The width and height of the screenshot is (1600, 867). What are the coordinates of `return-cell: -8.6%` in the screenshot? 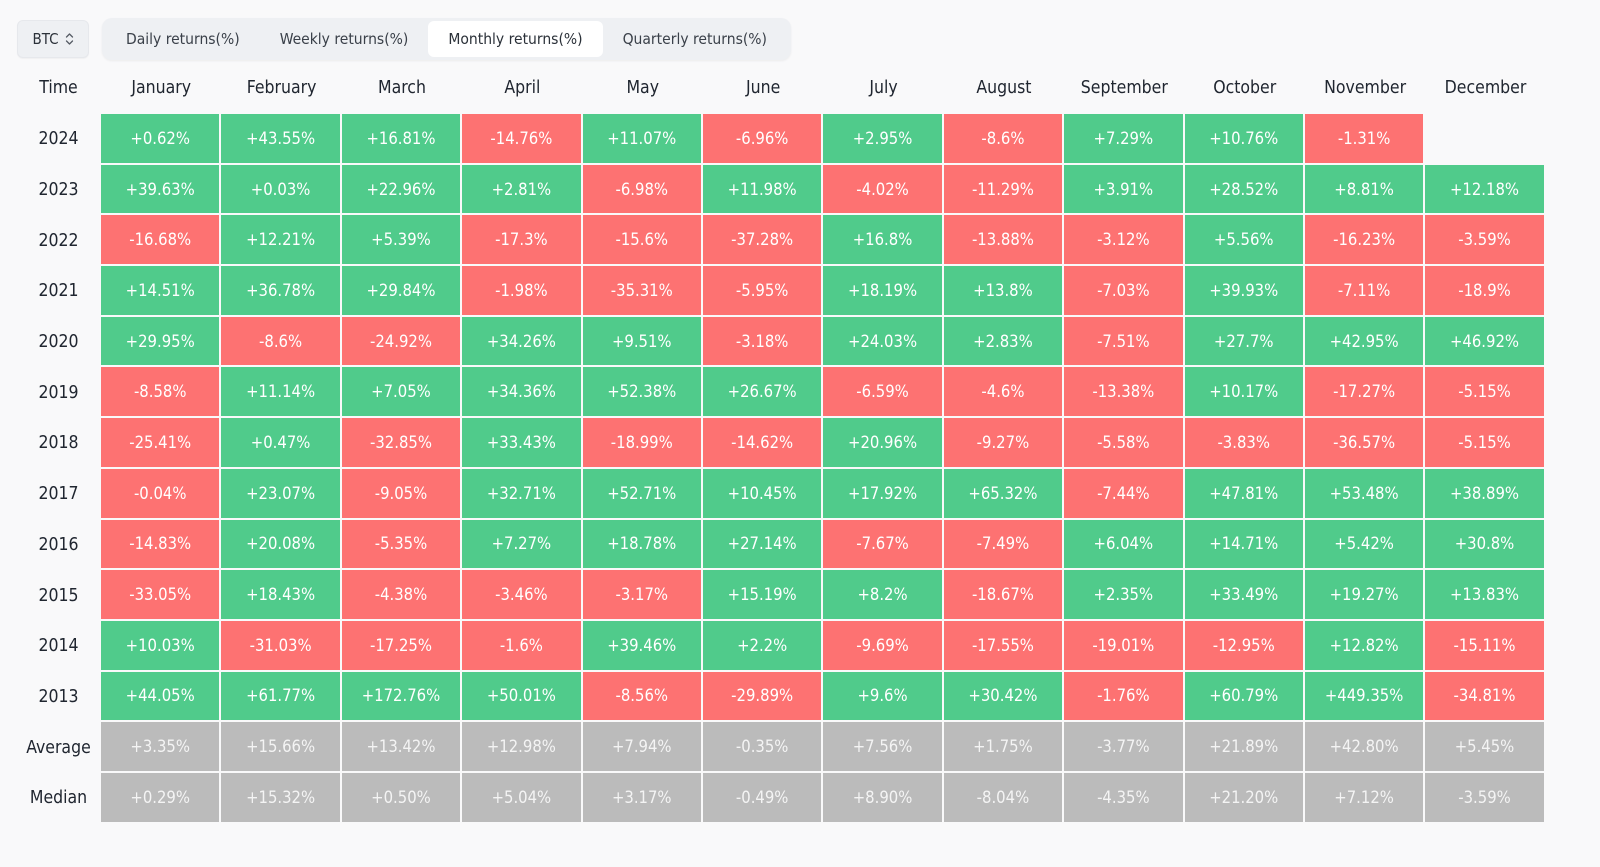 It's located at (1003, 138).